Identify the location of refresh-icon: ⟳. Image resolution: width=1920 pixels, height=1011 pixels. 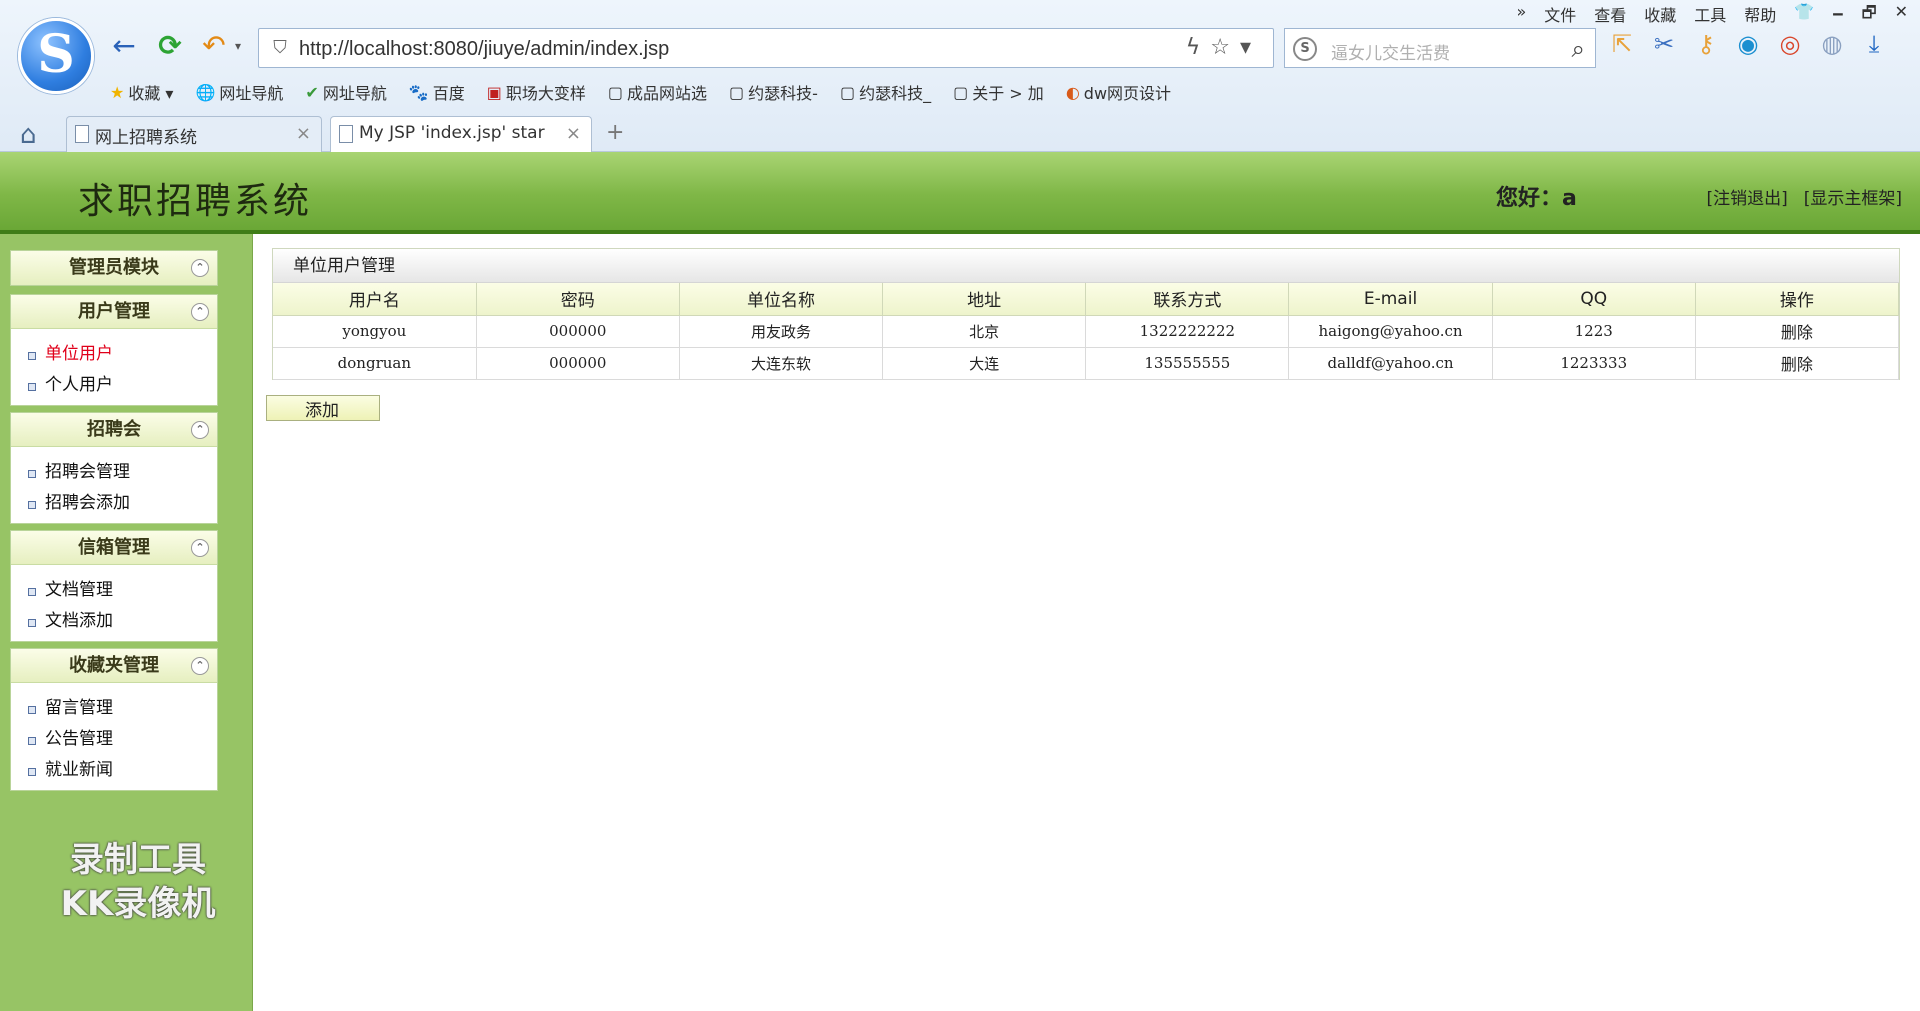
(170, 46).